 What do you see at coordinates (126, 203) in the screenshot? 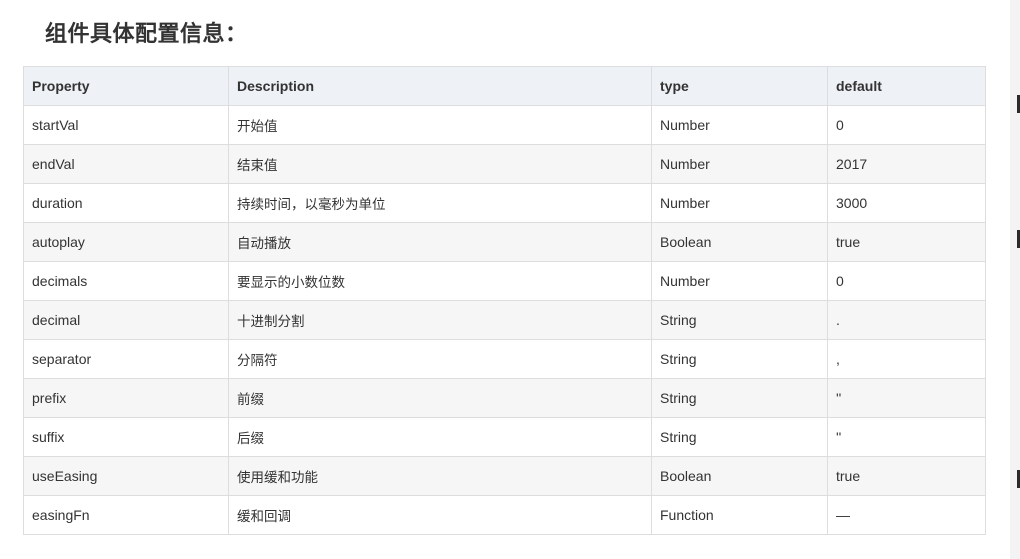
I see `cell-property: duration` at bounding box center [126, 203].